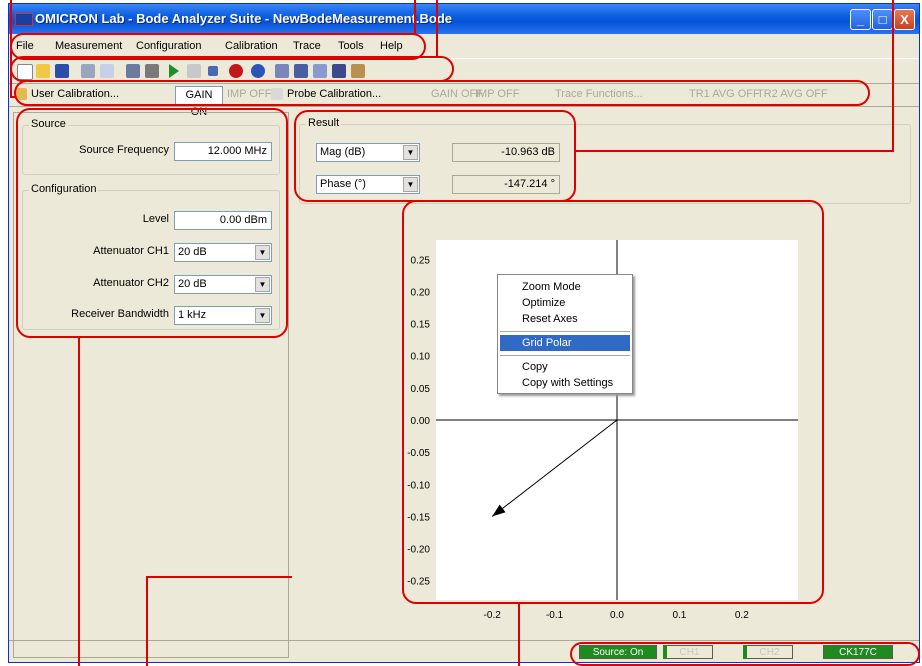 Image resolution: width=922 pixels, height=666 pixels. What do you see at coordinates (435, 156) in the screenshot?
I see `result-annotation` at bounding box center [435, 156].